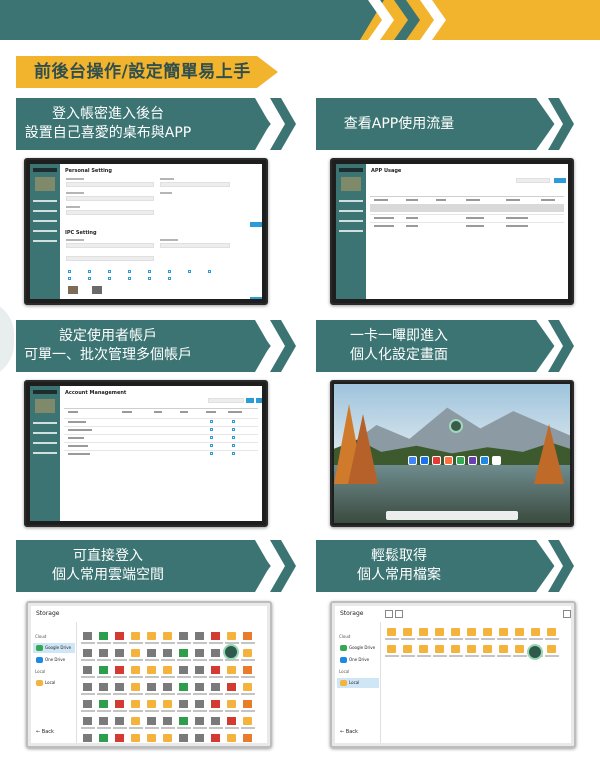 The height and width of the screenshot is (759, 600). Describe the element at coordinates (358, 683) in the screenshot. I see `sidebar-item-local: Local` at that location.